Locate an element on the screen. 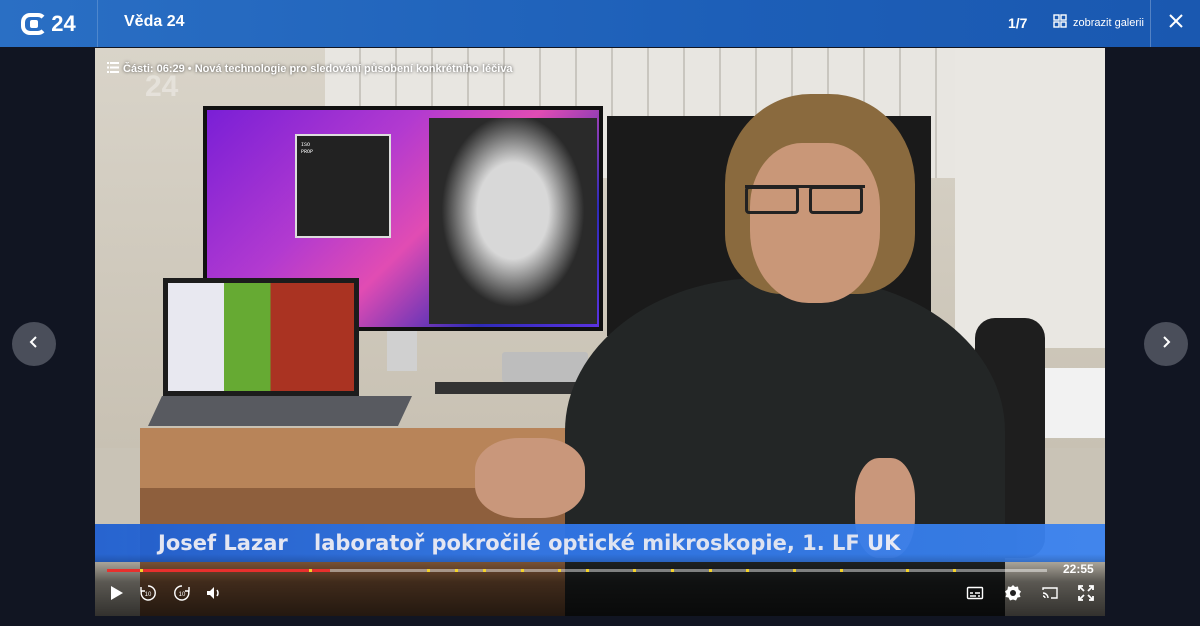  cast-button is located at coordinates (1050, 595).